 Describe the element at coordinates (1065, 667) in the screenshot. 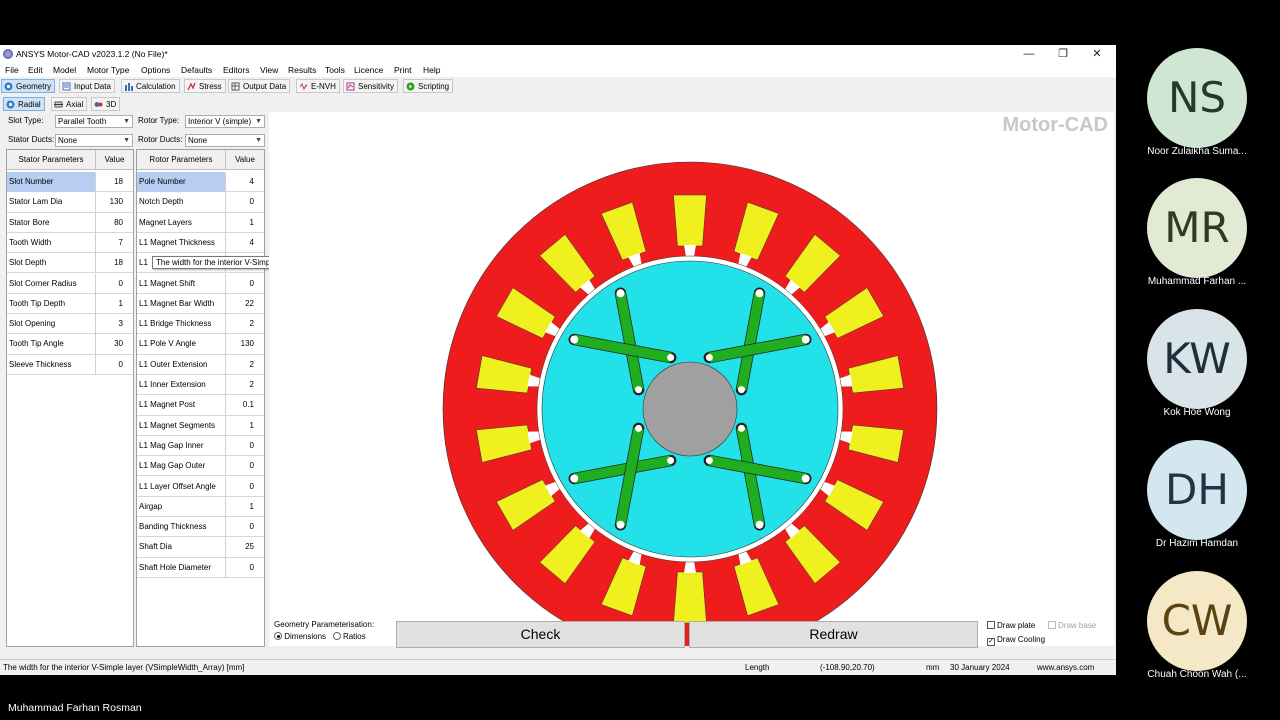

I see `status-website-link: www.ansys.com` at that location.